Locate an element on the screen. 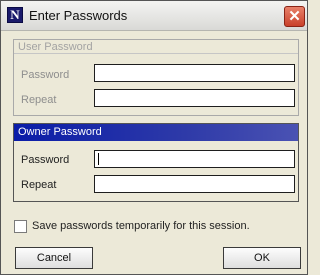  cancel-button: Cancel is located at coordinates (54, 258).